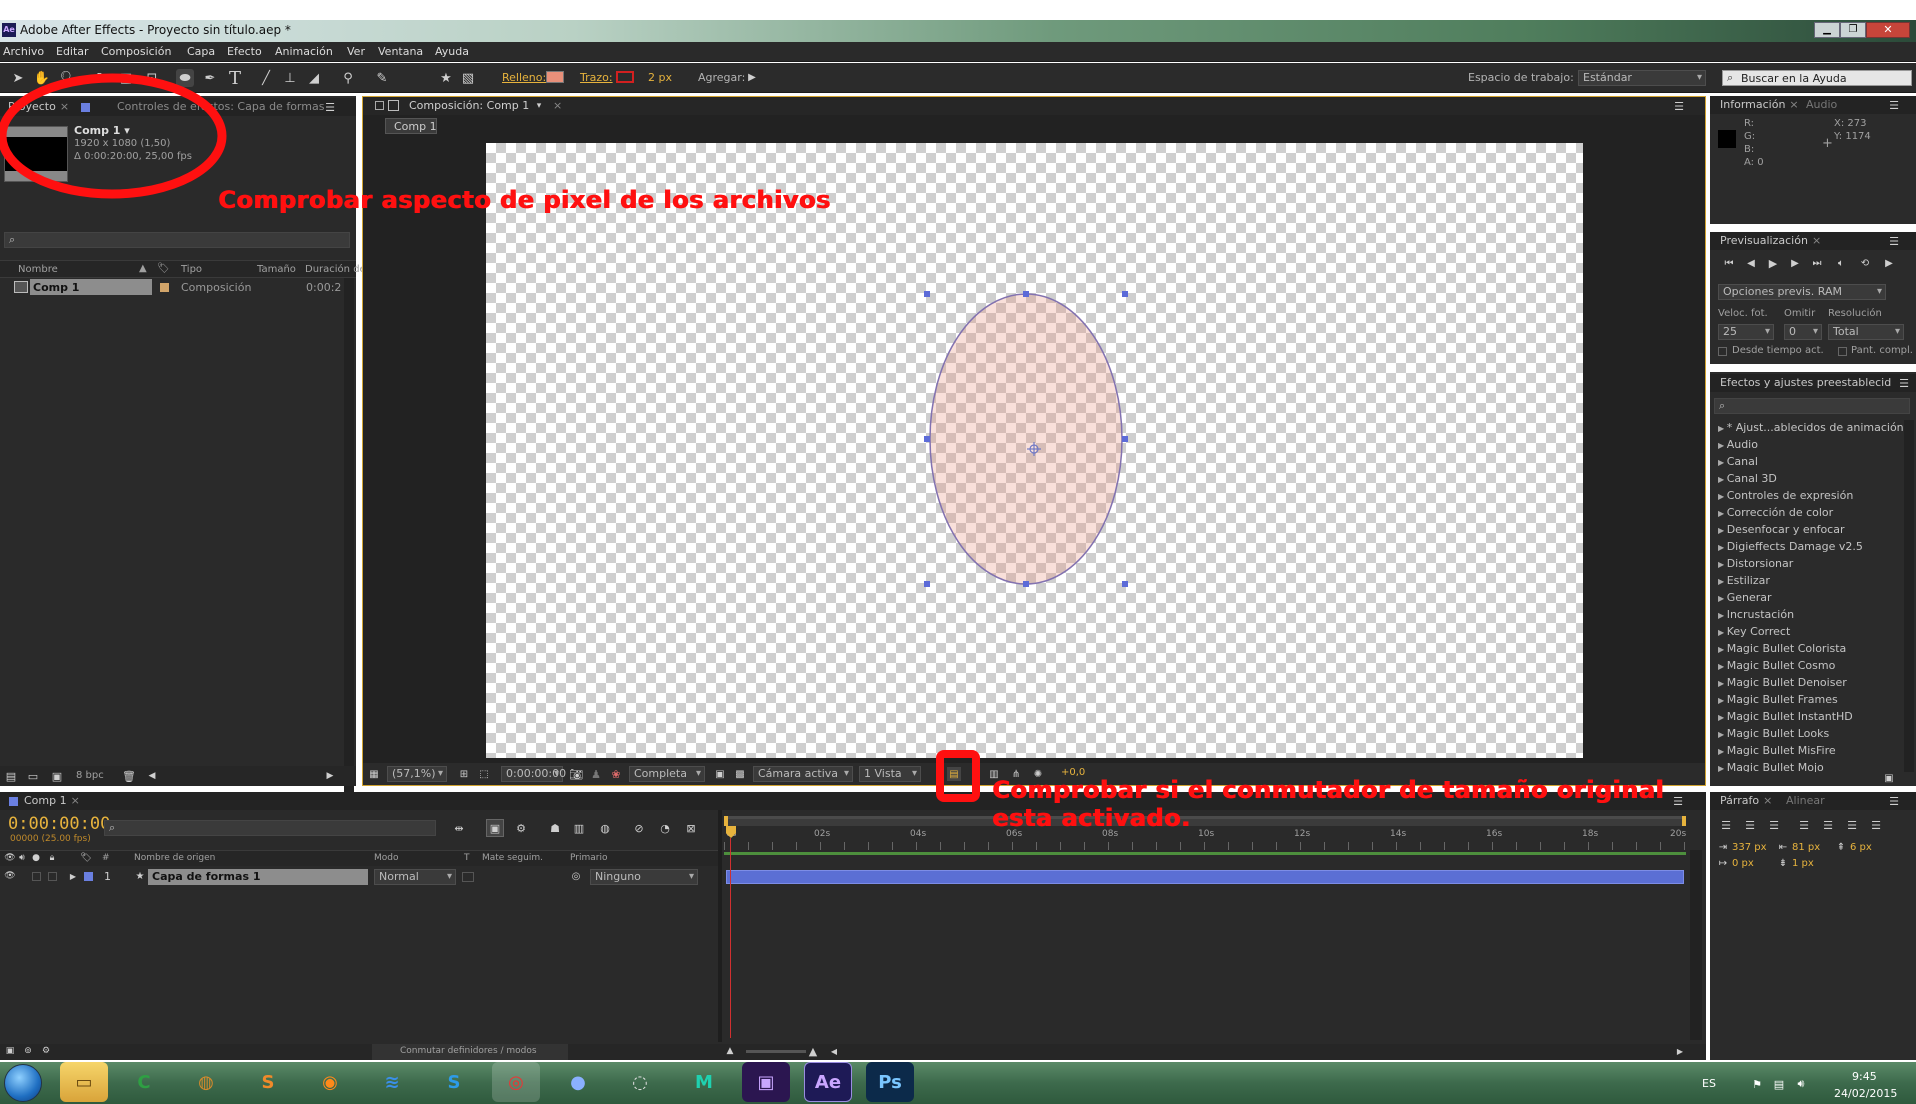 The height and width of the screenshot is (1104, 1916). Describe the element at coordinates (766, 1082) in the screenshot. I see `taskbar-premiere-icon: ▣` at that location.